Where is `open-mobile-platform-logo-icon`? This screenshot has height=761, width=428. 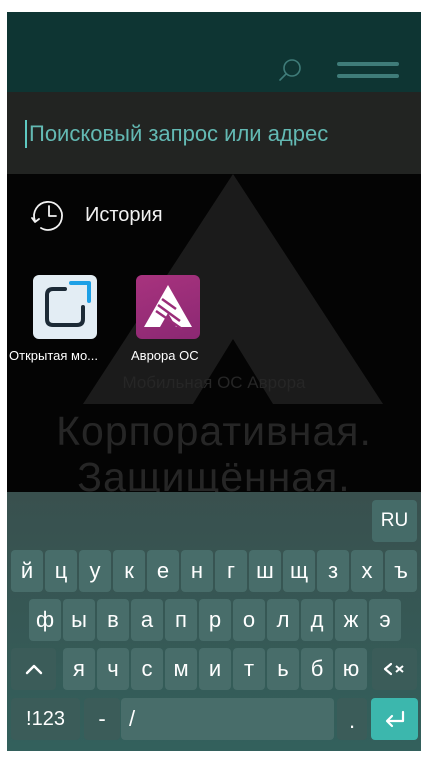
open-mobile-platform-logo-icon is located at coordinates (65, 307).